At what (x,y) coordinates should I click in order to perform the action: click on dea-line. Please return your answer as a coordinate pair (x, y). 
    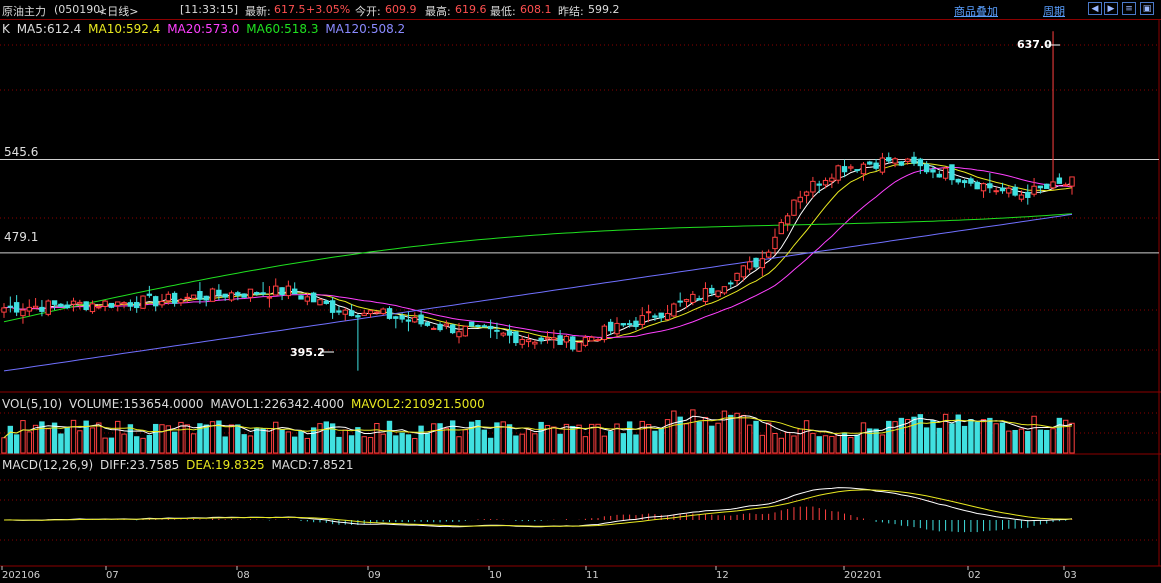
    Looking at the image, I should click on (538, 508).